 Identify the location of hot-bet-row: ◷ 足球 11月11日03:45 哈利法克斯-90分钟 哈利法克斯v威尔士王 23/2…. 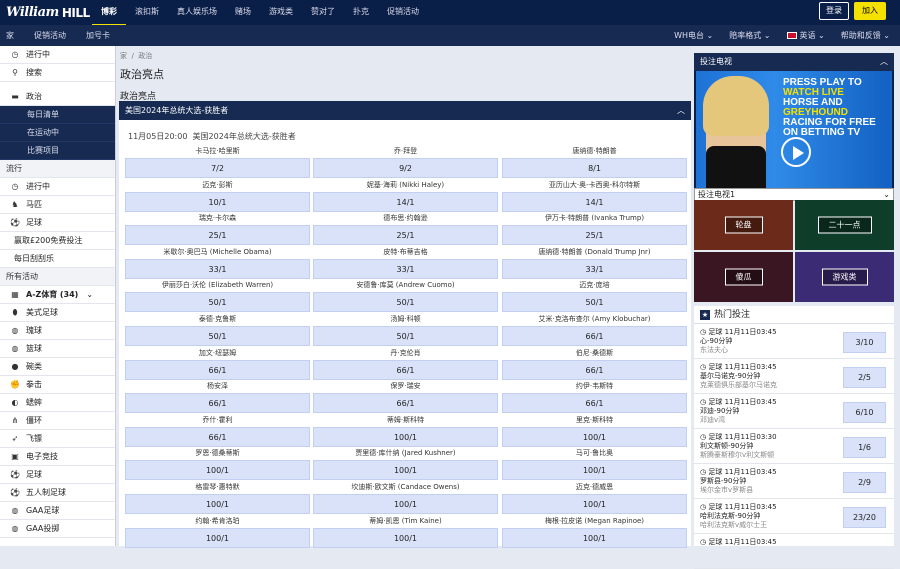
(794, 517).